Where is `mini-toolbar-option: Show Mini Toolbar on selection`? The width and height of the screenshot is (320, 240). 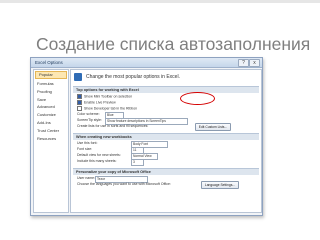 mini-toolbar-option: Show Mini Toolbar on selection is located at coordinates (105, 96).